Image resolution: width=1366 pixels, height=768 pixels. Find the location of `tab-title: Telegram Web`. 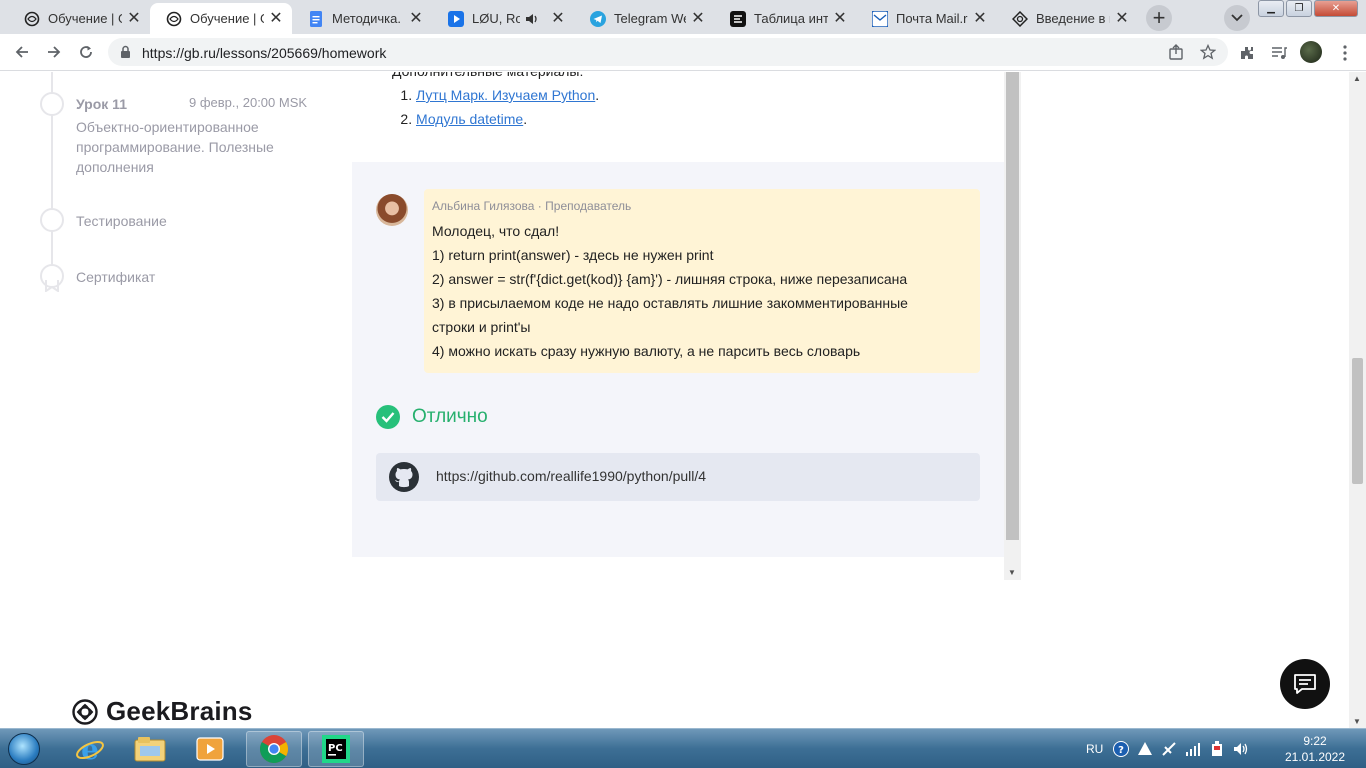

tab-title: Telegram Web is located at coordinates (650, 18).